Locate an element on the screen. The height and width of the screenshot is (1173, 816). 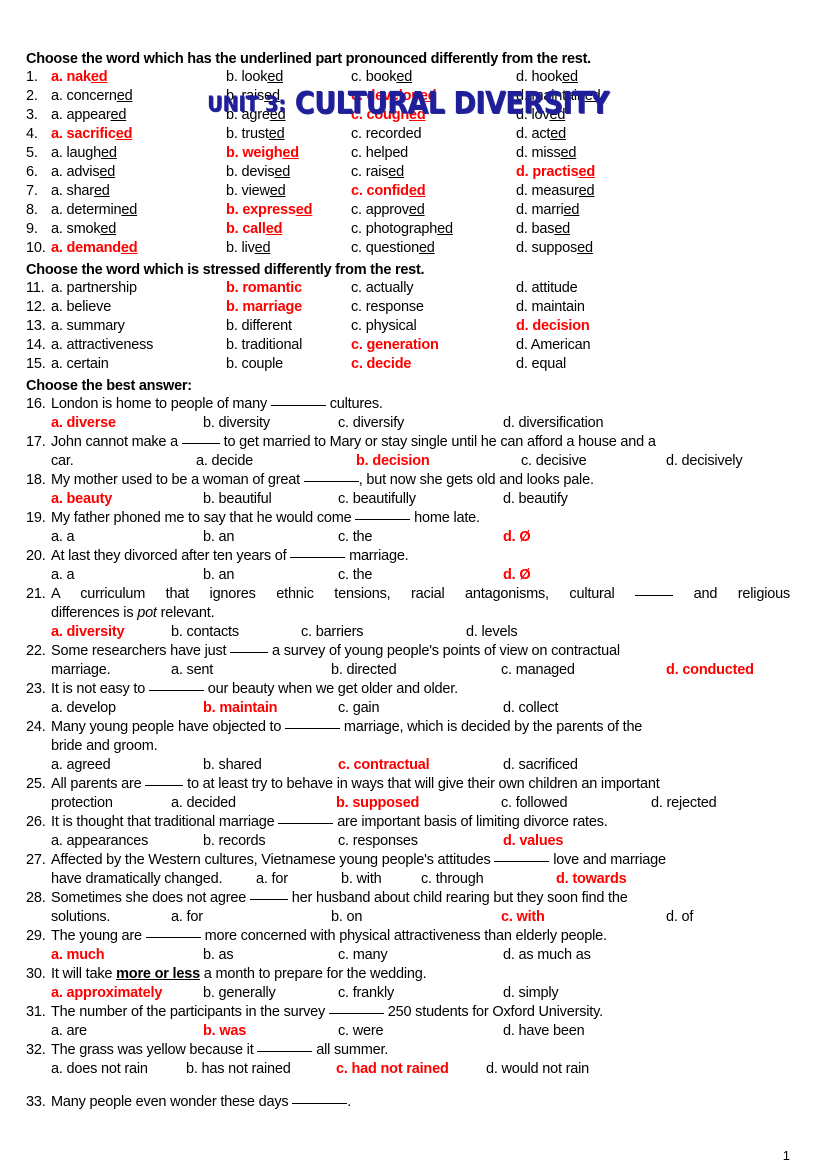
option-b: b. with is located at coordinates (381, 879).